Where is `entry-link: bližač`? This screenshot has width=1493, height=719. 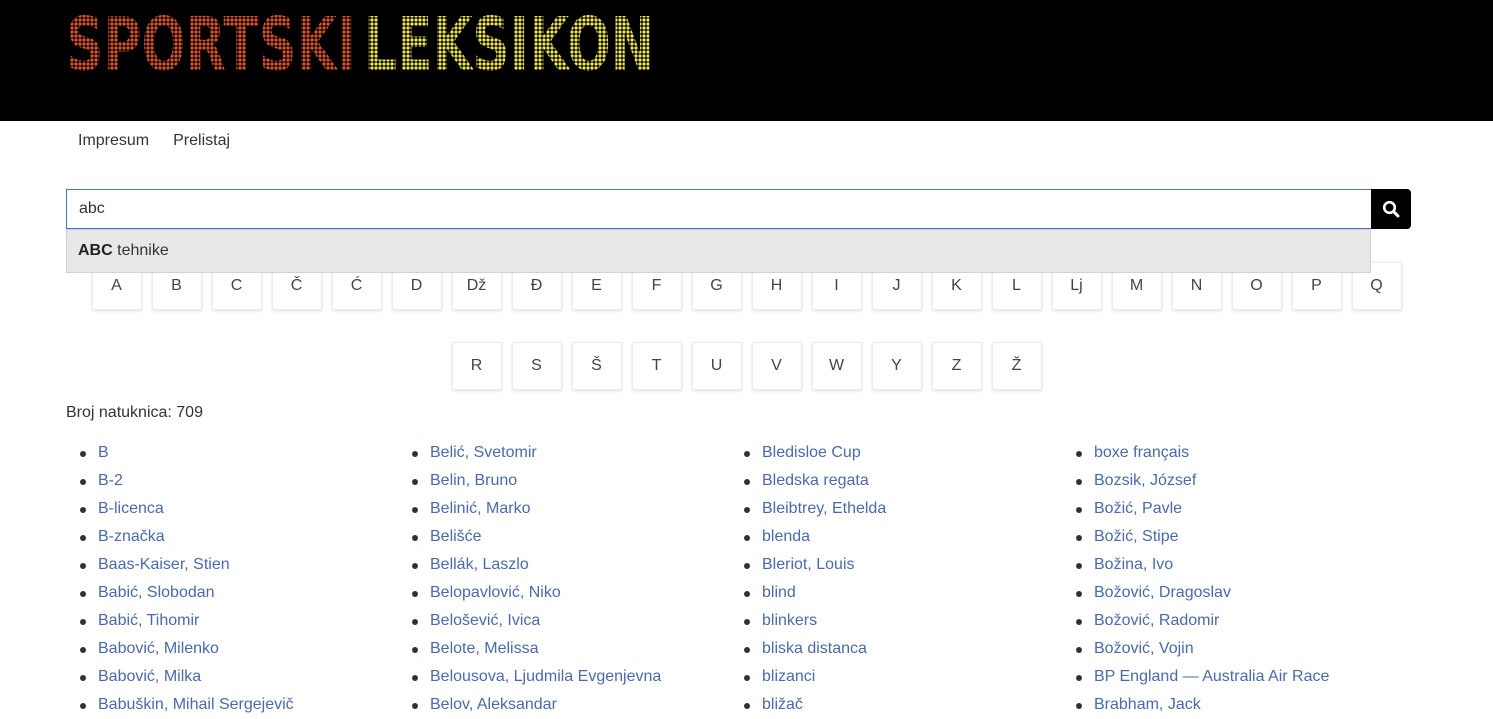 entry-link: bližač is located at coordinates (782, 704).